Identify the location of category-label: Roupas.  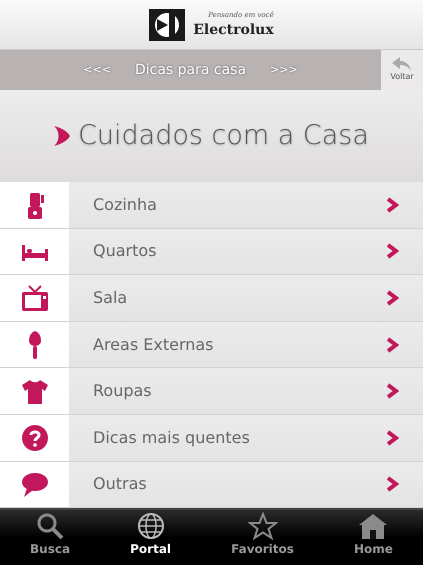
(122, 391).